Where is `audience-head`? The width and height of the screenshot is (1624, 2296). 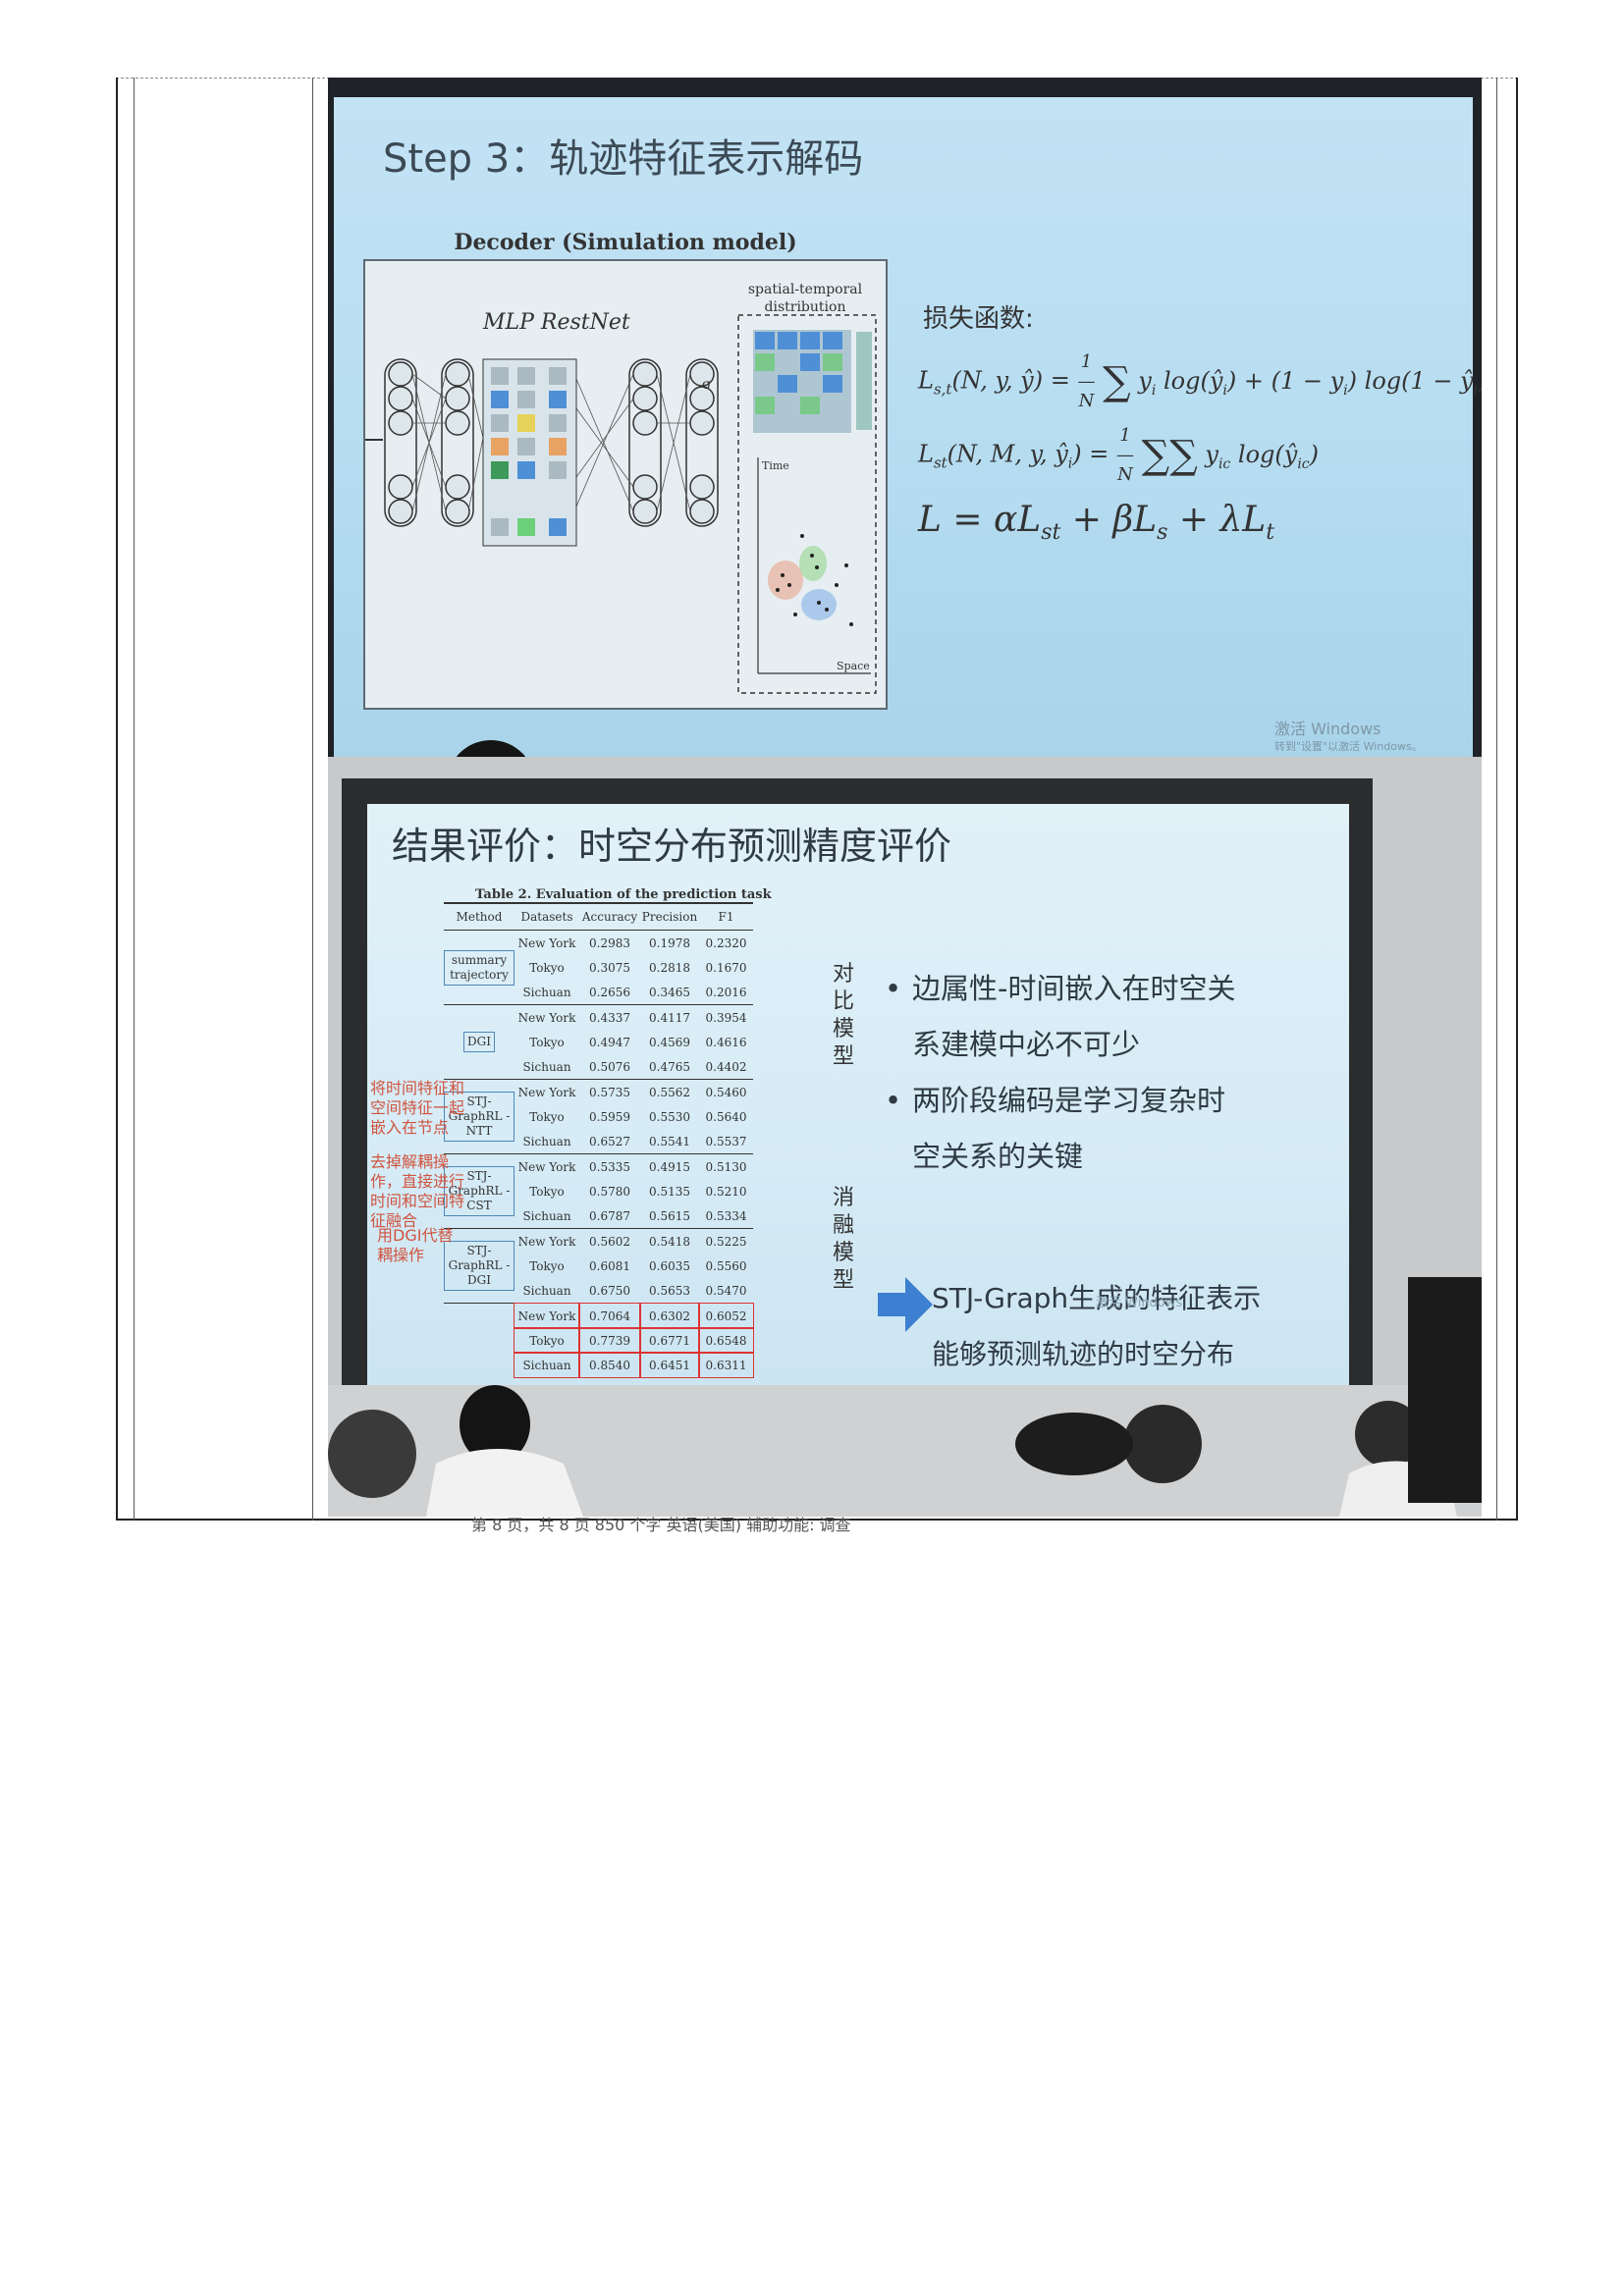
audience-head is located at coordinates (491, 748).